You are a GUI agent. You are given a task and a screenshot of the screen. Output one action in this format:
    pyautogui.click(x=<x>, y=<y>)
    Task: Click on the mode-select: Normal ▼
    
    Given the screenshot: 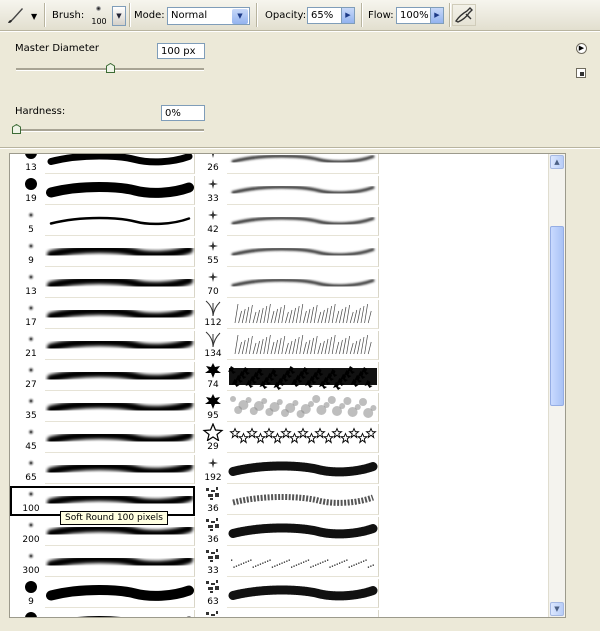 What is the action you would take?
    pyautogui.click(x=208, y=16)
    